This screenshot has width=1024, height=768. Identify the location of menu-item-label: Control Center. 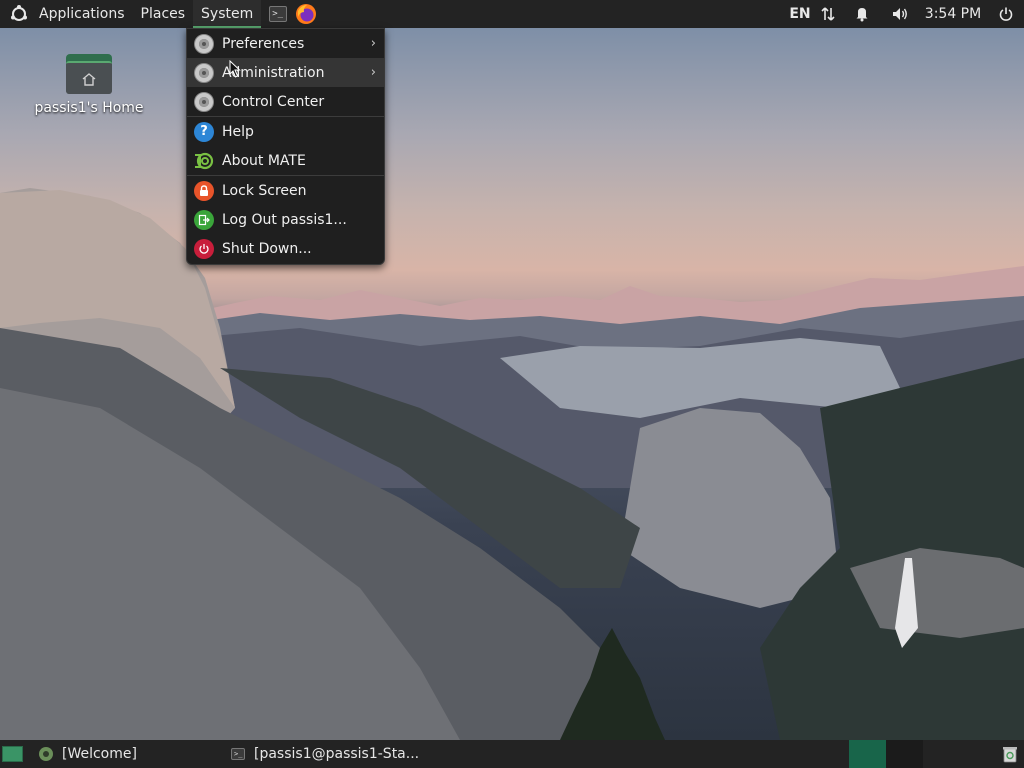
(273, 101).